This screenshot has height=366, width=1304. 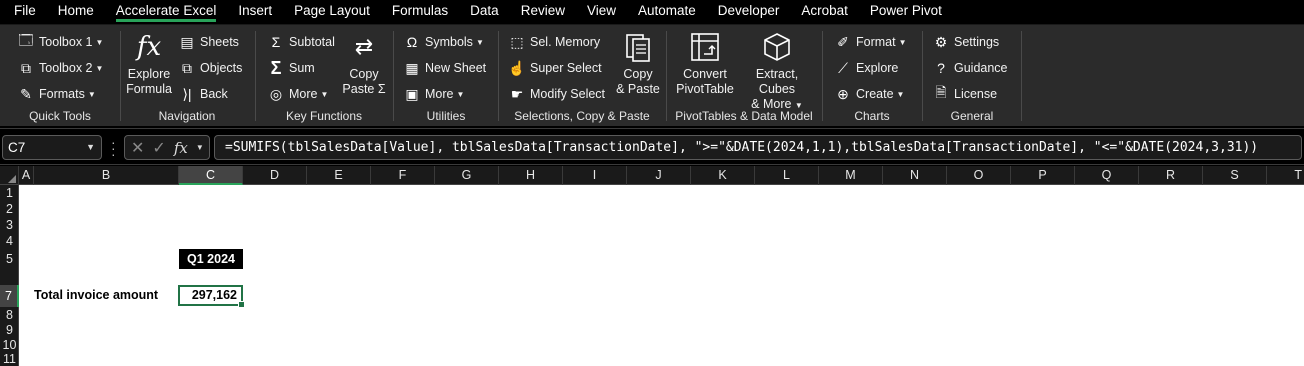 I want to click on column-header-b: B, so click(x=106, y=175).